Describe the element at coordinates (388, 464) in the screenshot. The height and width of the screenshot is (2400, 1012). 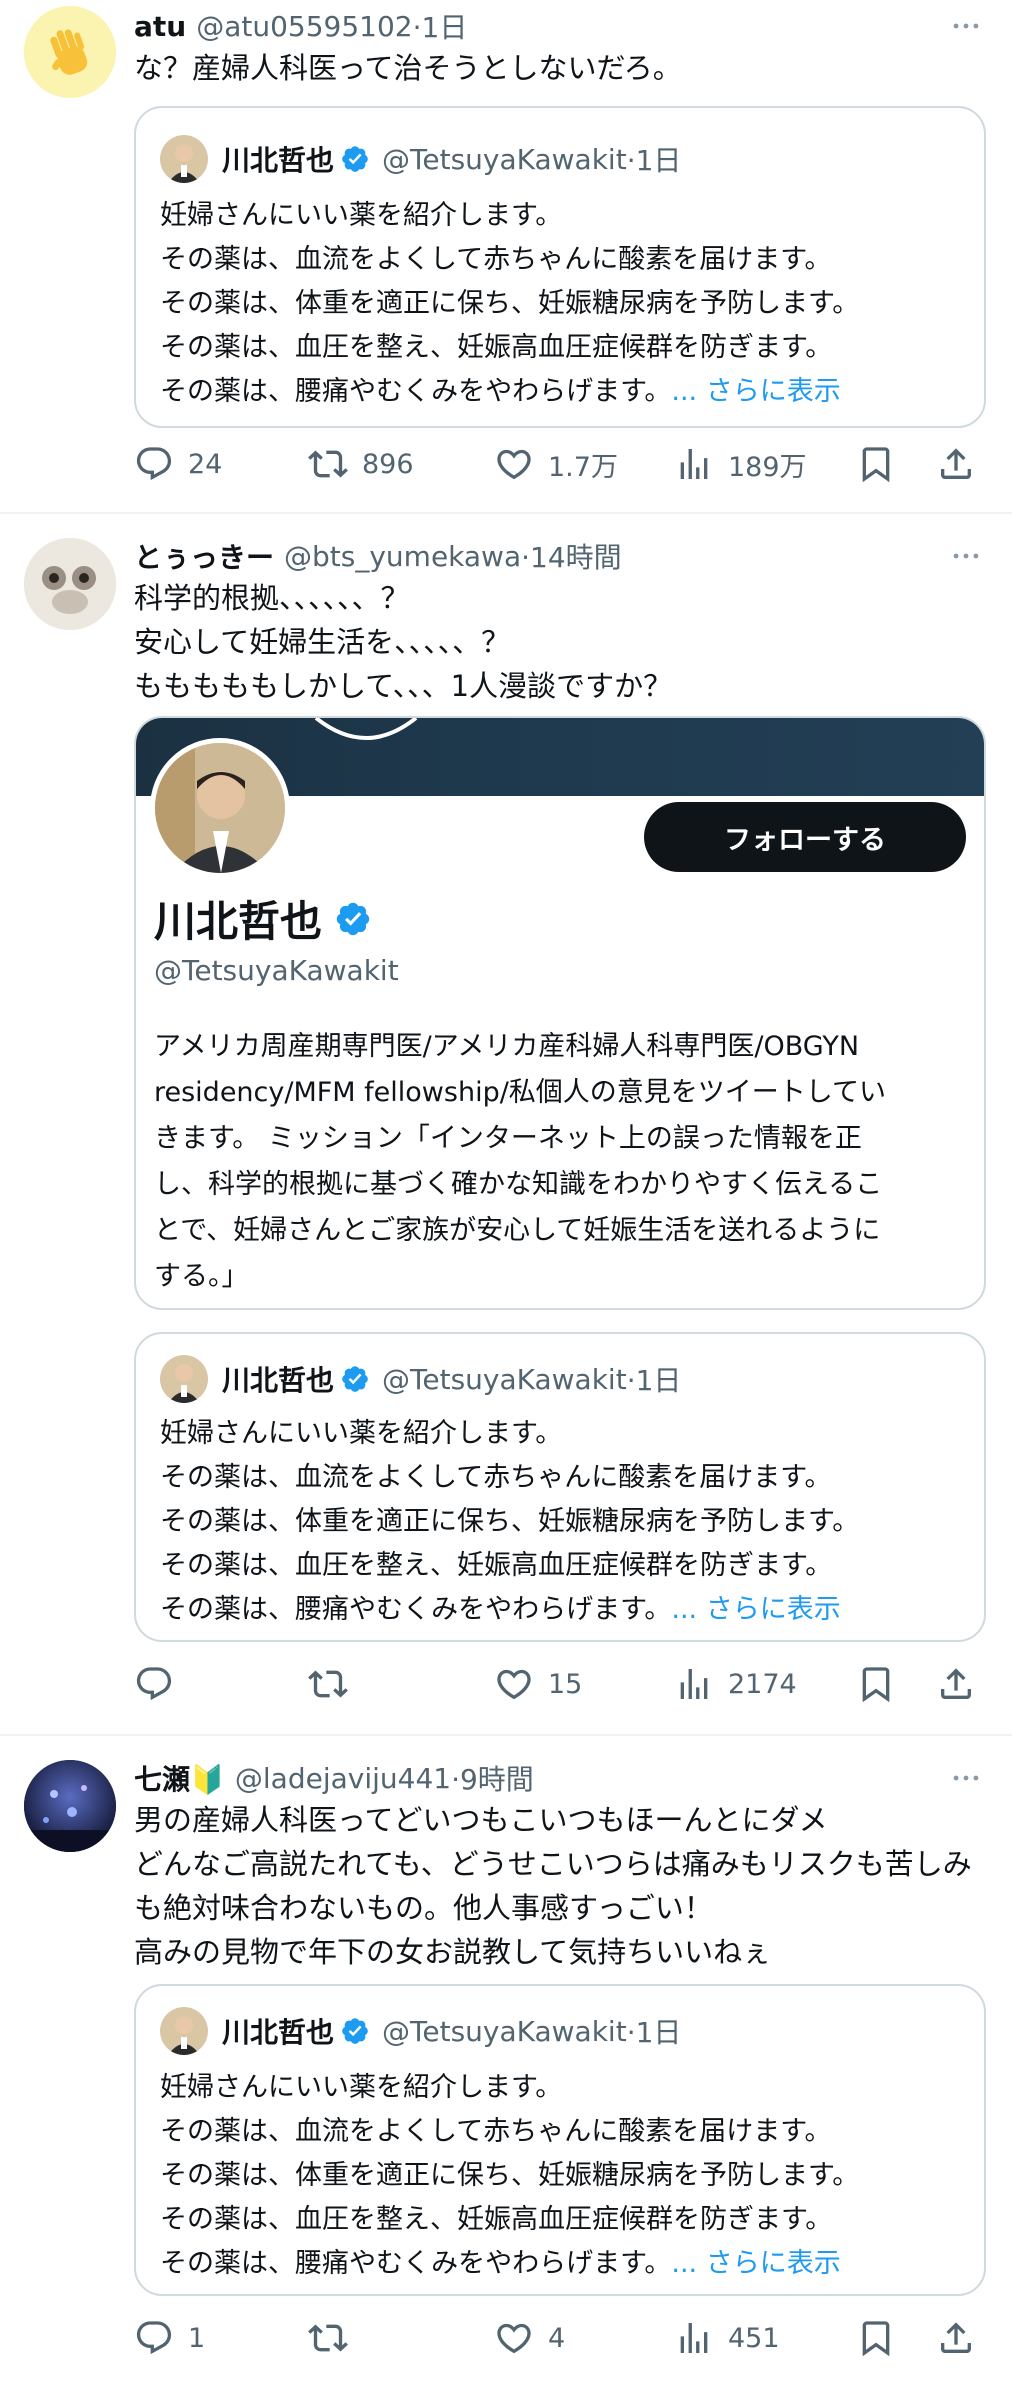
I see `retweet-count: 896` at that location.